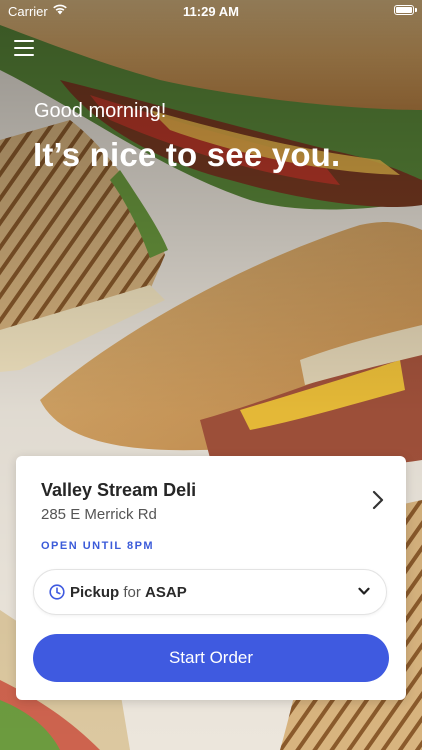 The width and height of the screenshot is (422, 750). Describe the element at coordinates (25, 48) in the screenshot. I see `hamburger-menu-icon` at that location.